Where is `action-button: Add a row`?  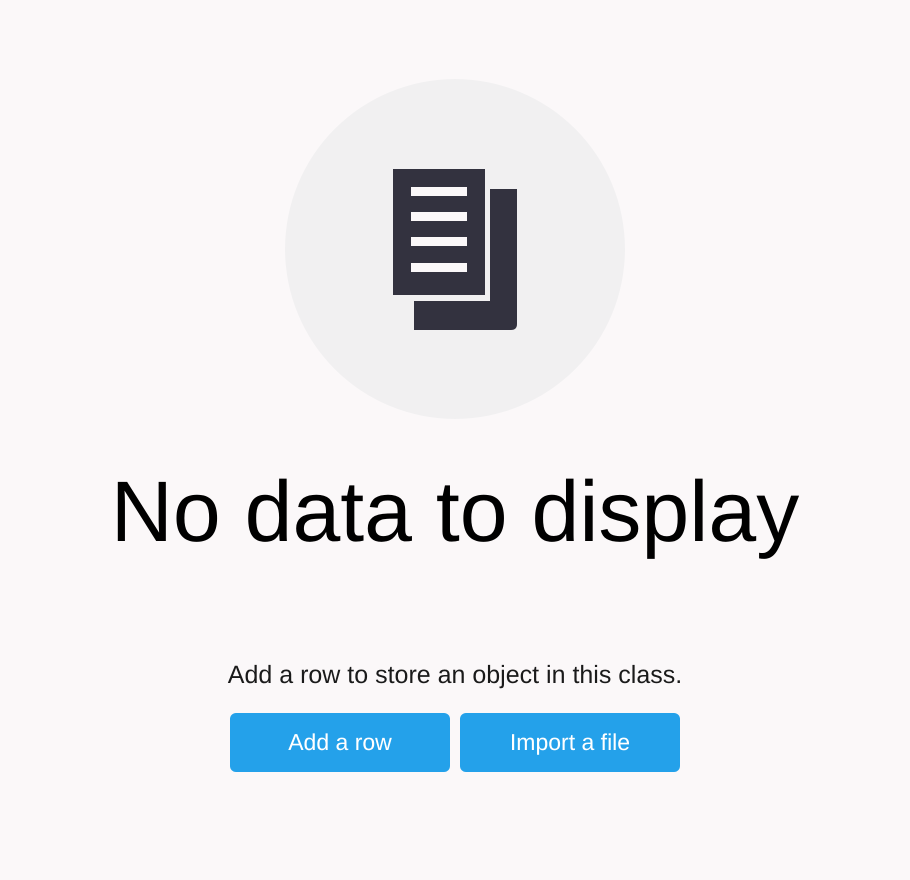 action-button: Add a row is located at coordinates (340, 742).